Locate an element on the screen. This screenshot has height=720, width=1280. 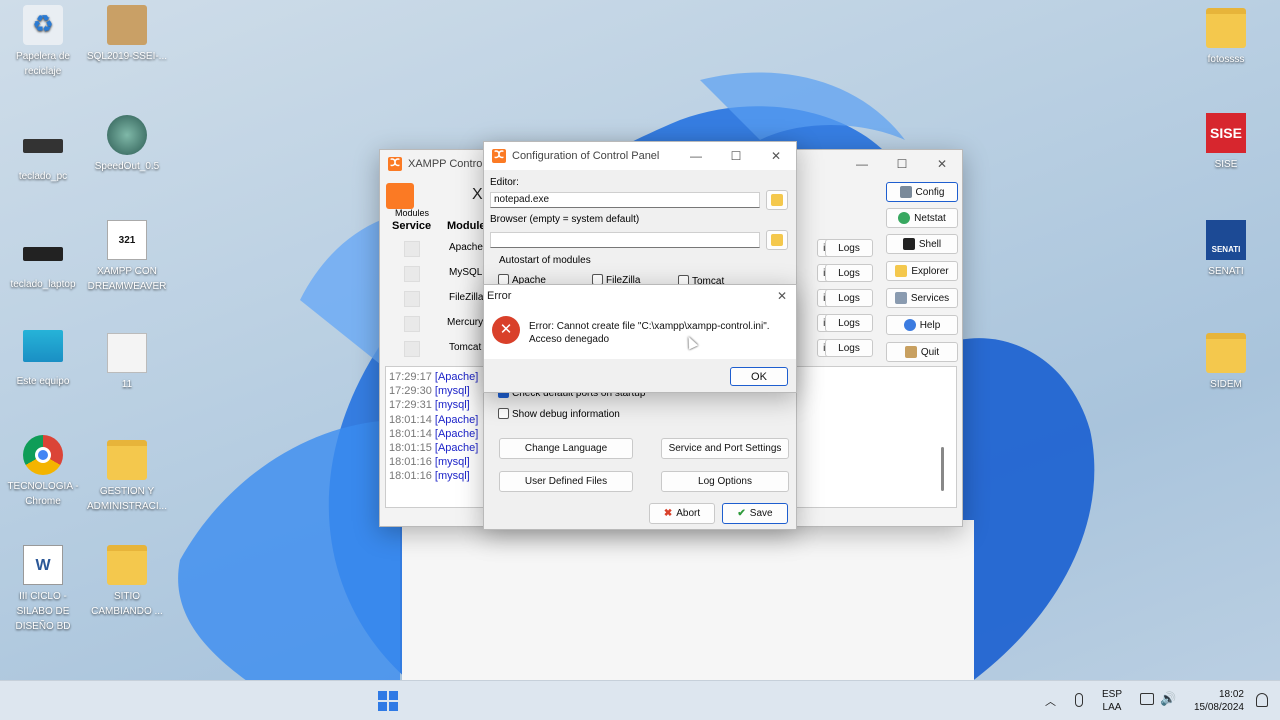
desktop-icon-silabo: W III CICLO - SILABO DE DISEÑO BD is located at coordinates (43, 589).